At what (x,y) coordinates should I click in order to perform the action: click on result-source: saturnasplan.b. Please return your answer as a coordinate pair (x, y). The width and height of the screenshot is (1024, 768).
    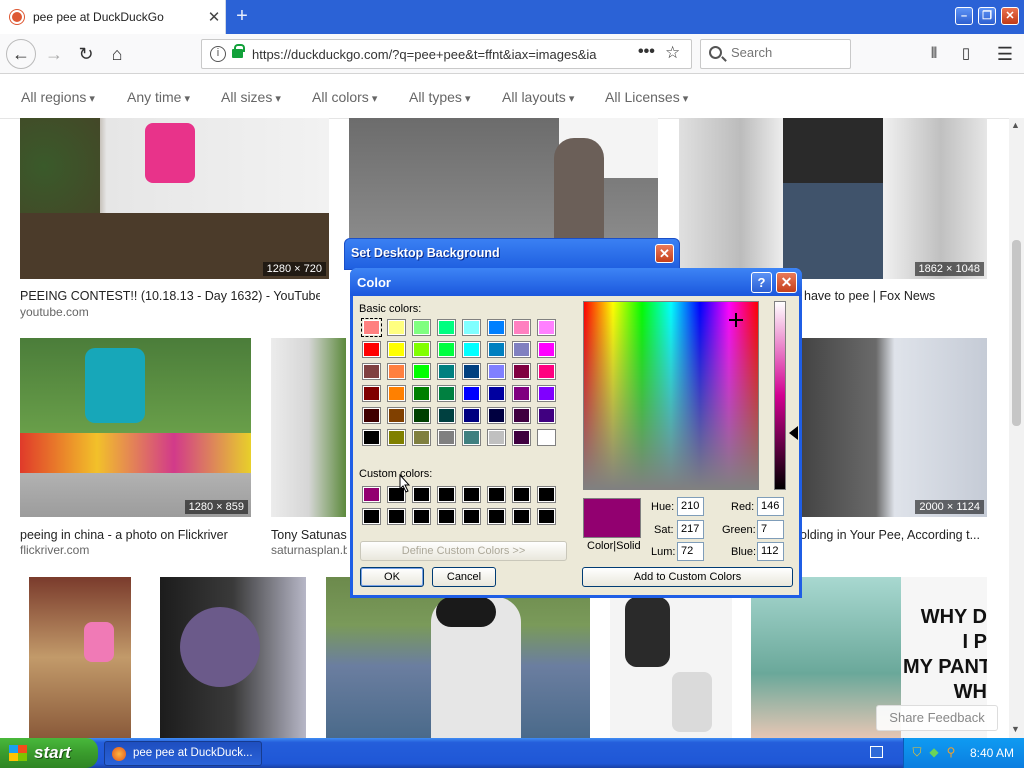
    Looking at the image, I should click on (309, 550).